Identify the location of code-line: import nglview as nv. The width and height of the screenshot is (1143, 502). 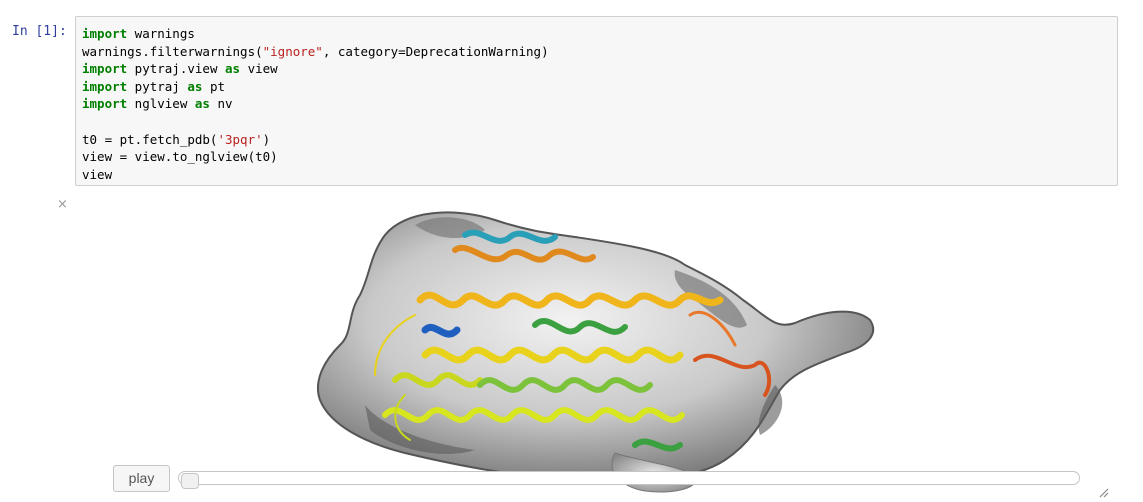
(315, 104).